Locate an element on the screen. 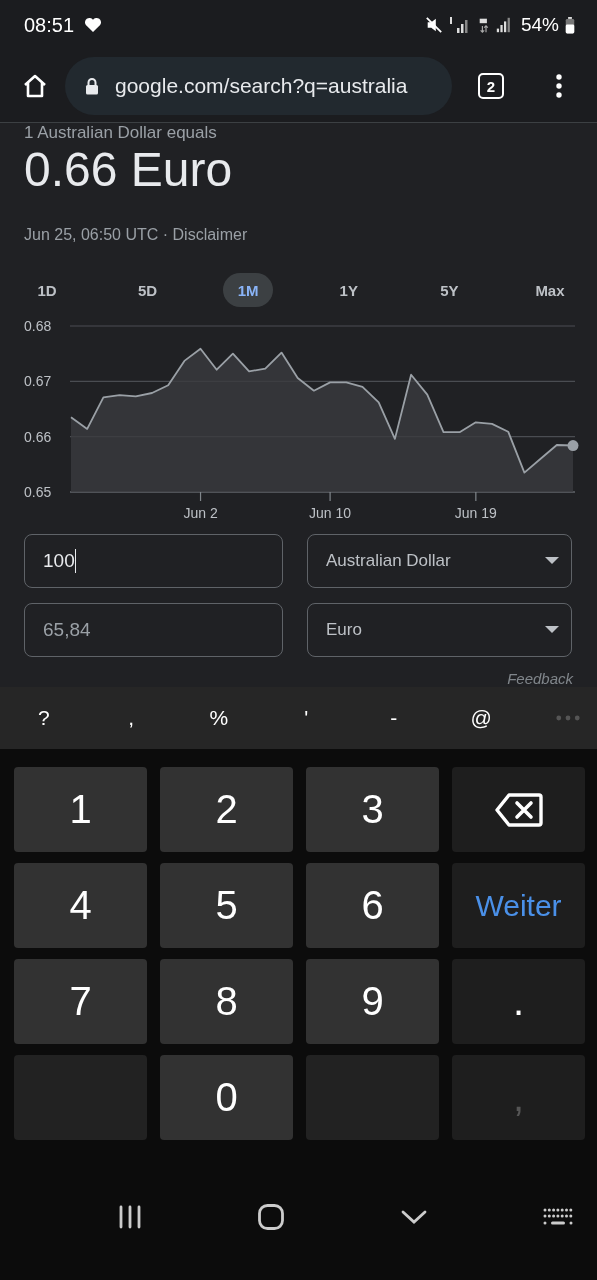 This screenshot has height=1280, width=597. keyboard-key: 2 is located at coordinates (226, 809).